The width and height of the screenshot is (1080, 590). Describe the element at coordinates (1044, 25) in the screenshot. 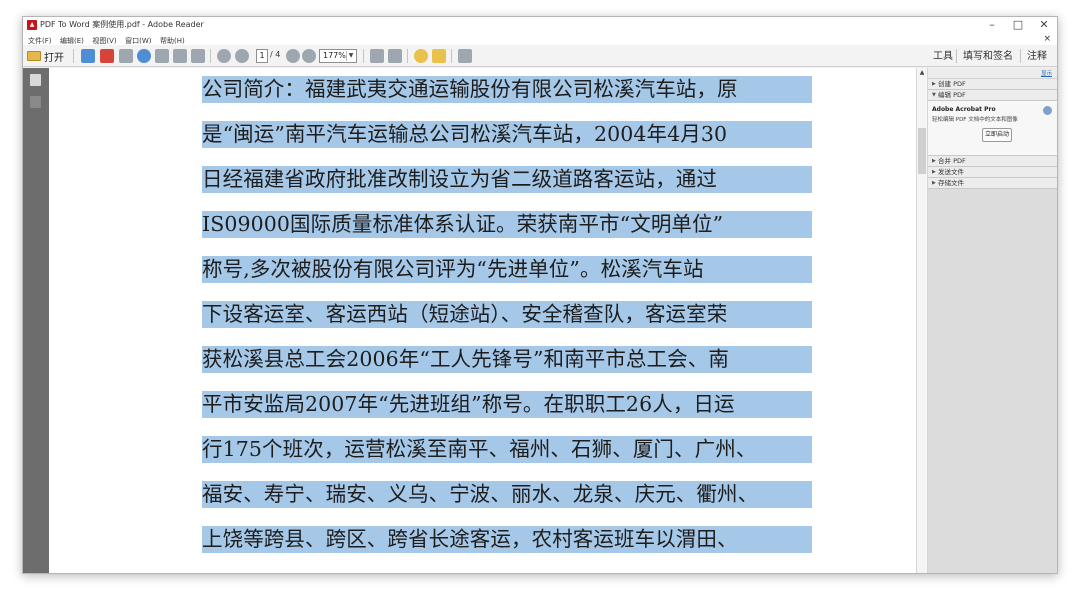

I see `close-button: ✕` at that location.